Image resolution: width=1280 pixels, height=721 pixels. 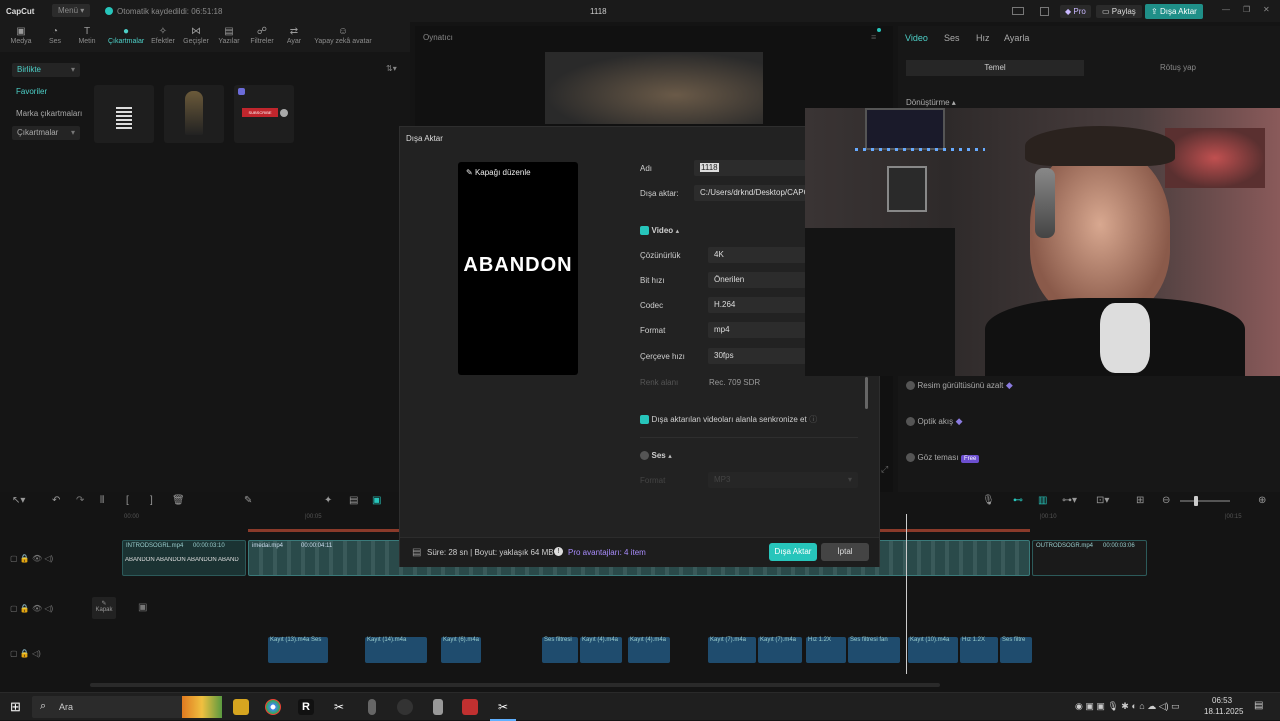 I want to click on fit-icon: ⊞, so click(x=1140, y=500).